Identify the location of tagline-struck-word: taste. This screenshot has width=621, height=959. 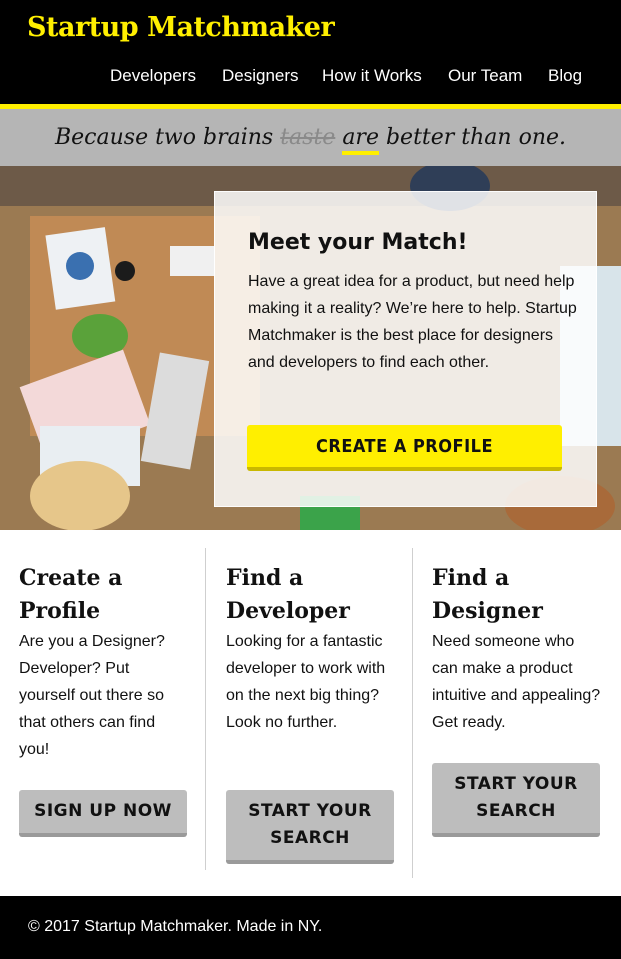
(308, 137).